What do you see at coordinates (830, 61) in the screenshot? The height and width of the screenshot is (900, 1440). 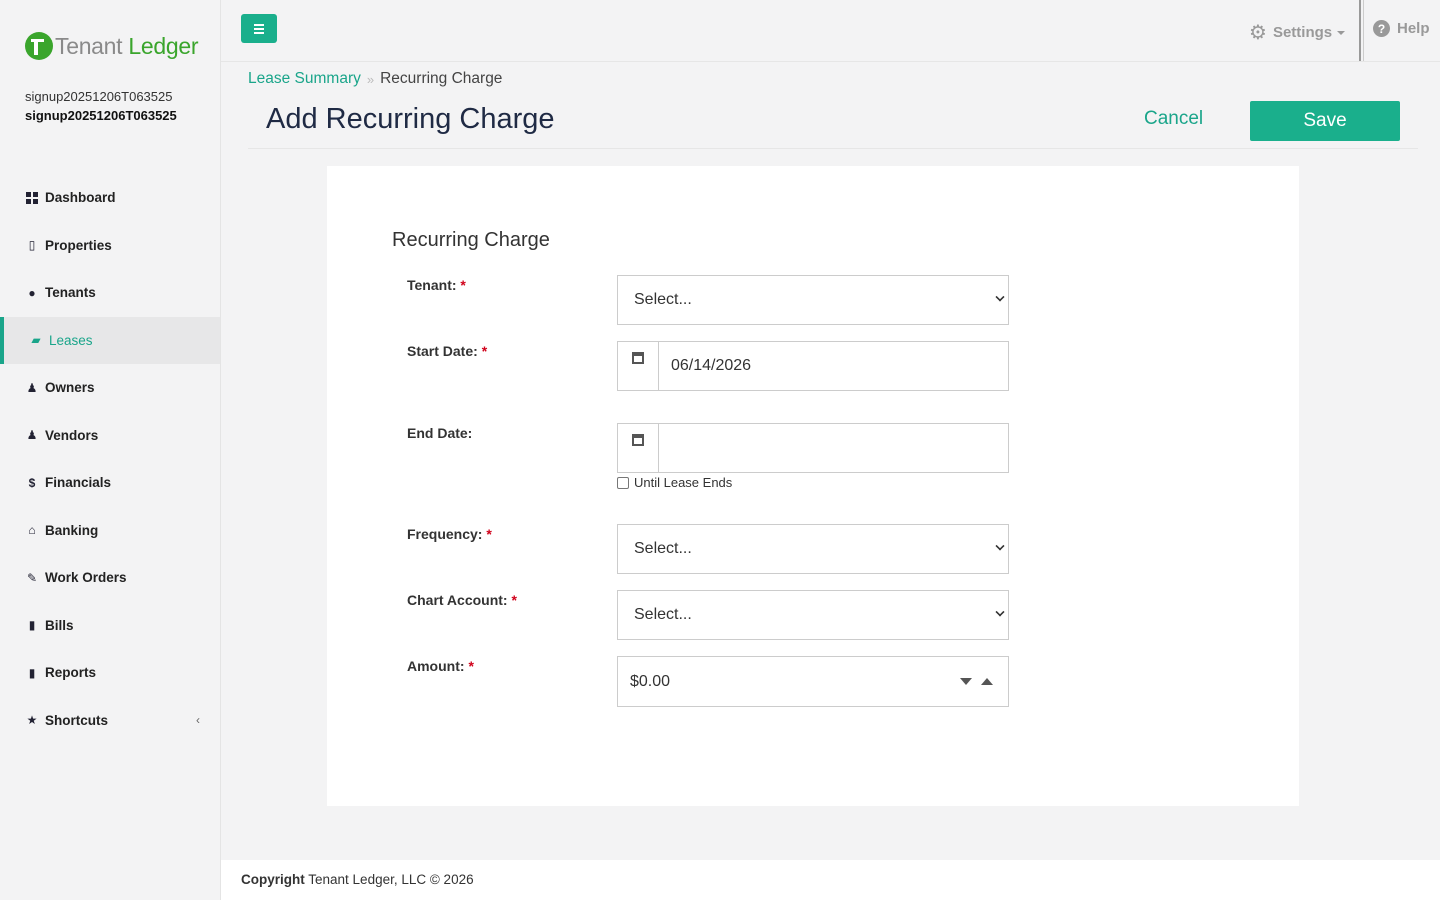 I see `topbar-divider-line` at bounding box center [830, 61].